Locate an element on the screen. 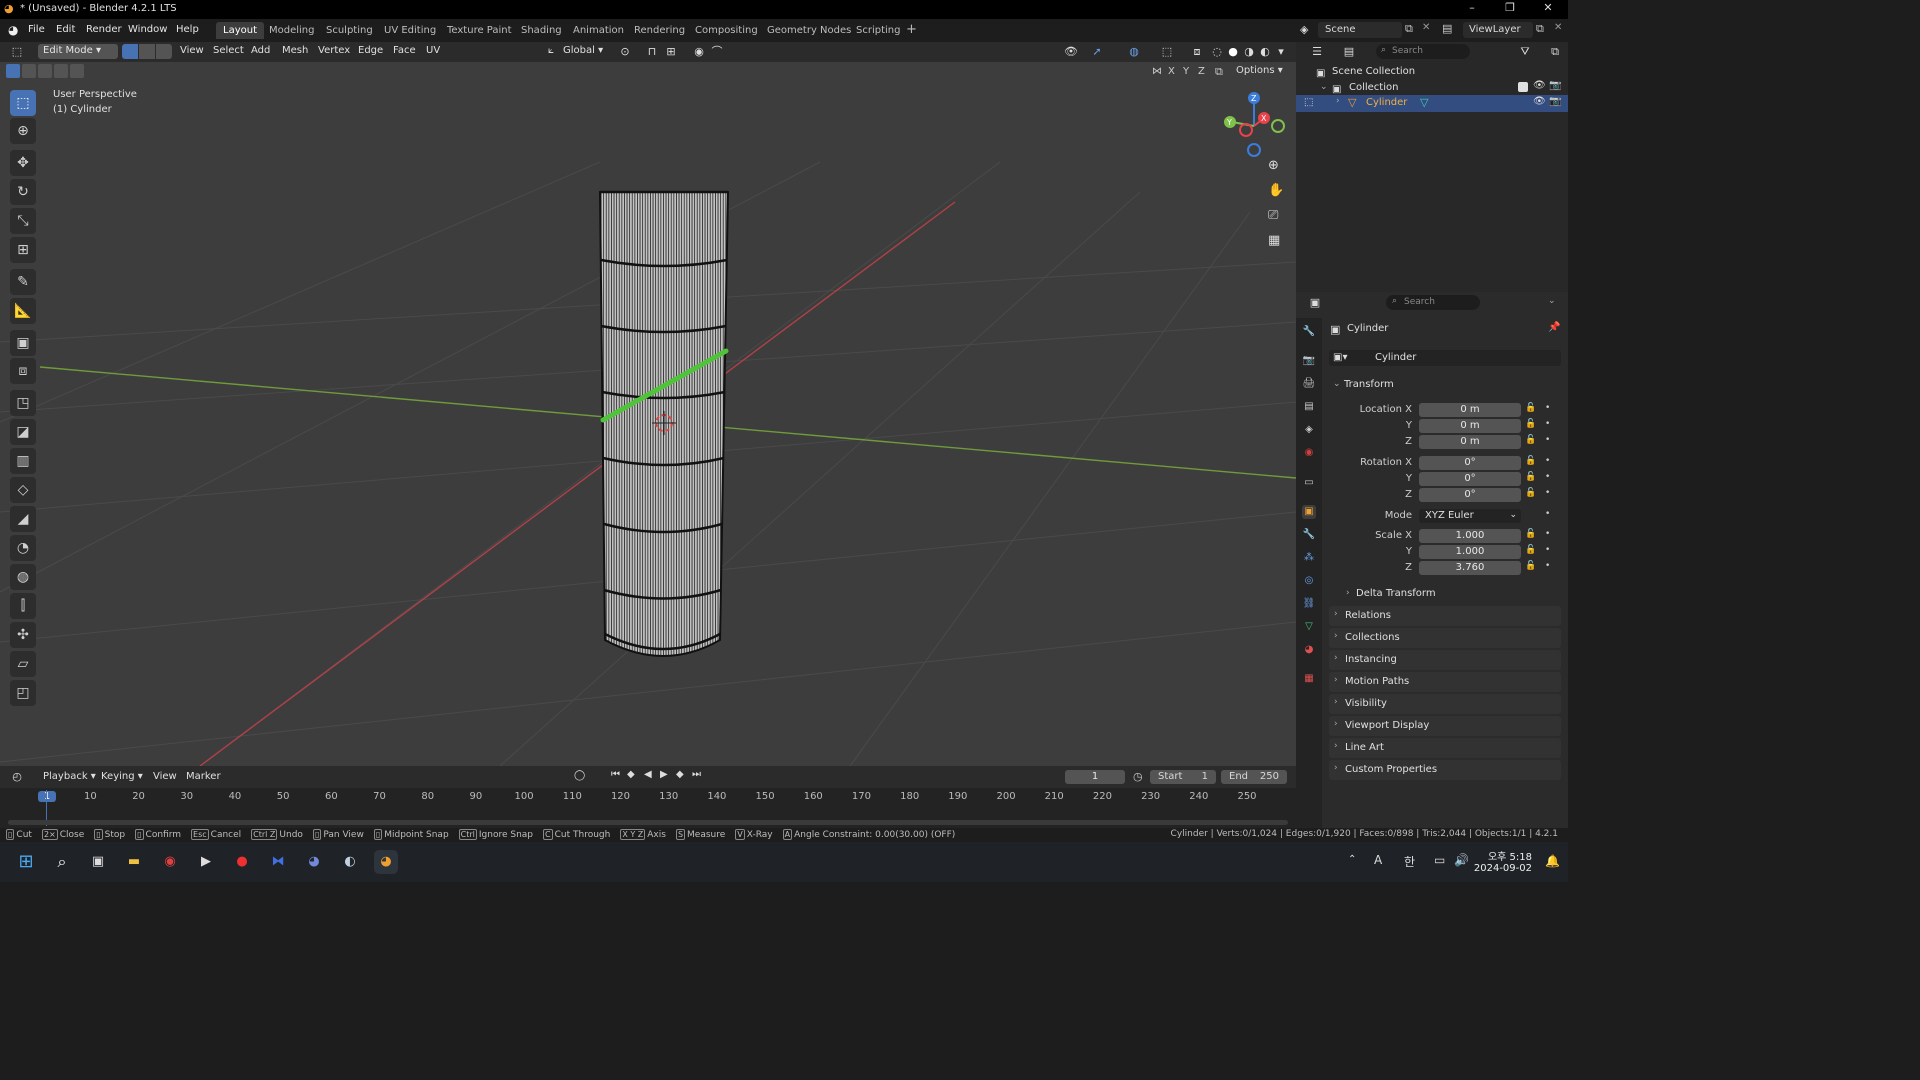  options-menu: Options ▾ is located at coordinates (1259, 70).